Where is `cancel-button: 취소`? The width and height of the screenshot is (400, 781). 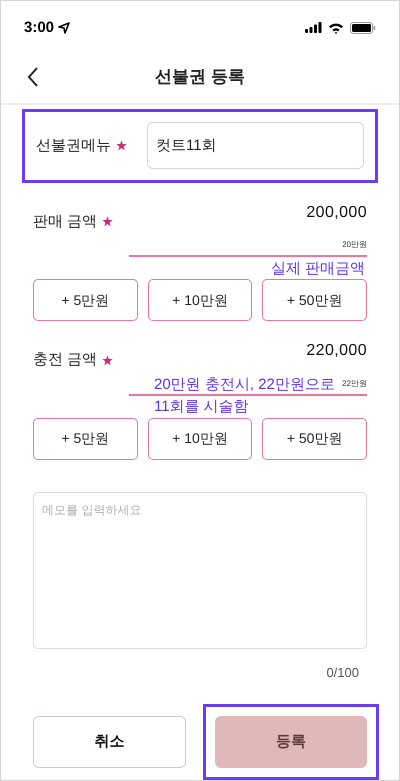
cancel-button: 취소 is located at coordinates (109, 742).